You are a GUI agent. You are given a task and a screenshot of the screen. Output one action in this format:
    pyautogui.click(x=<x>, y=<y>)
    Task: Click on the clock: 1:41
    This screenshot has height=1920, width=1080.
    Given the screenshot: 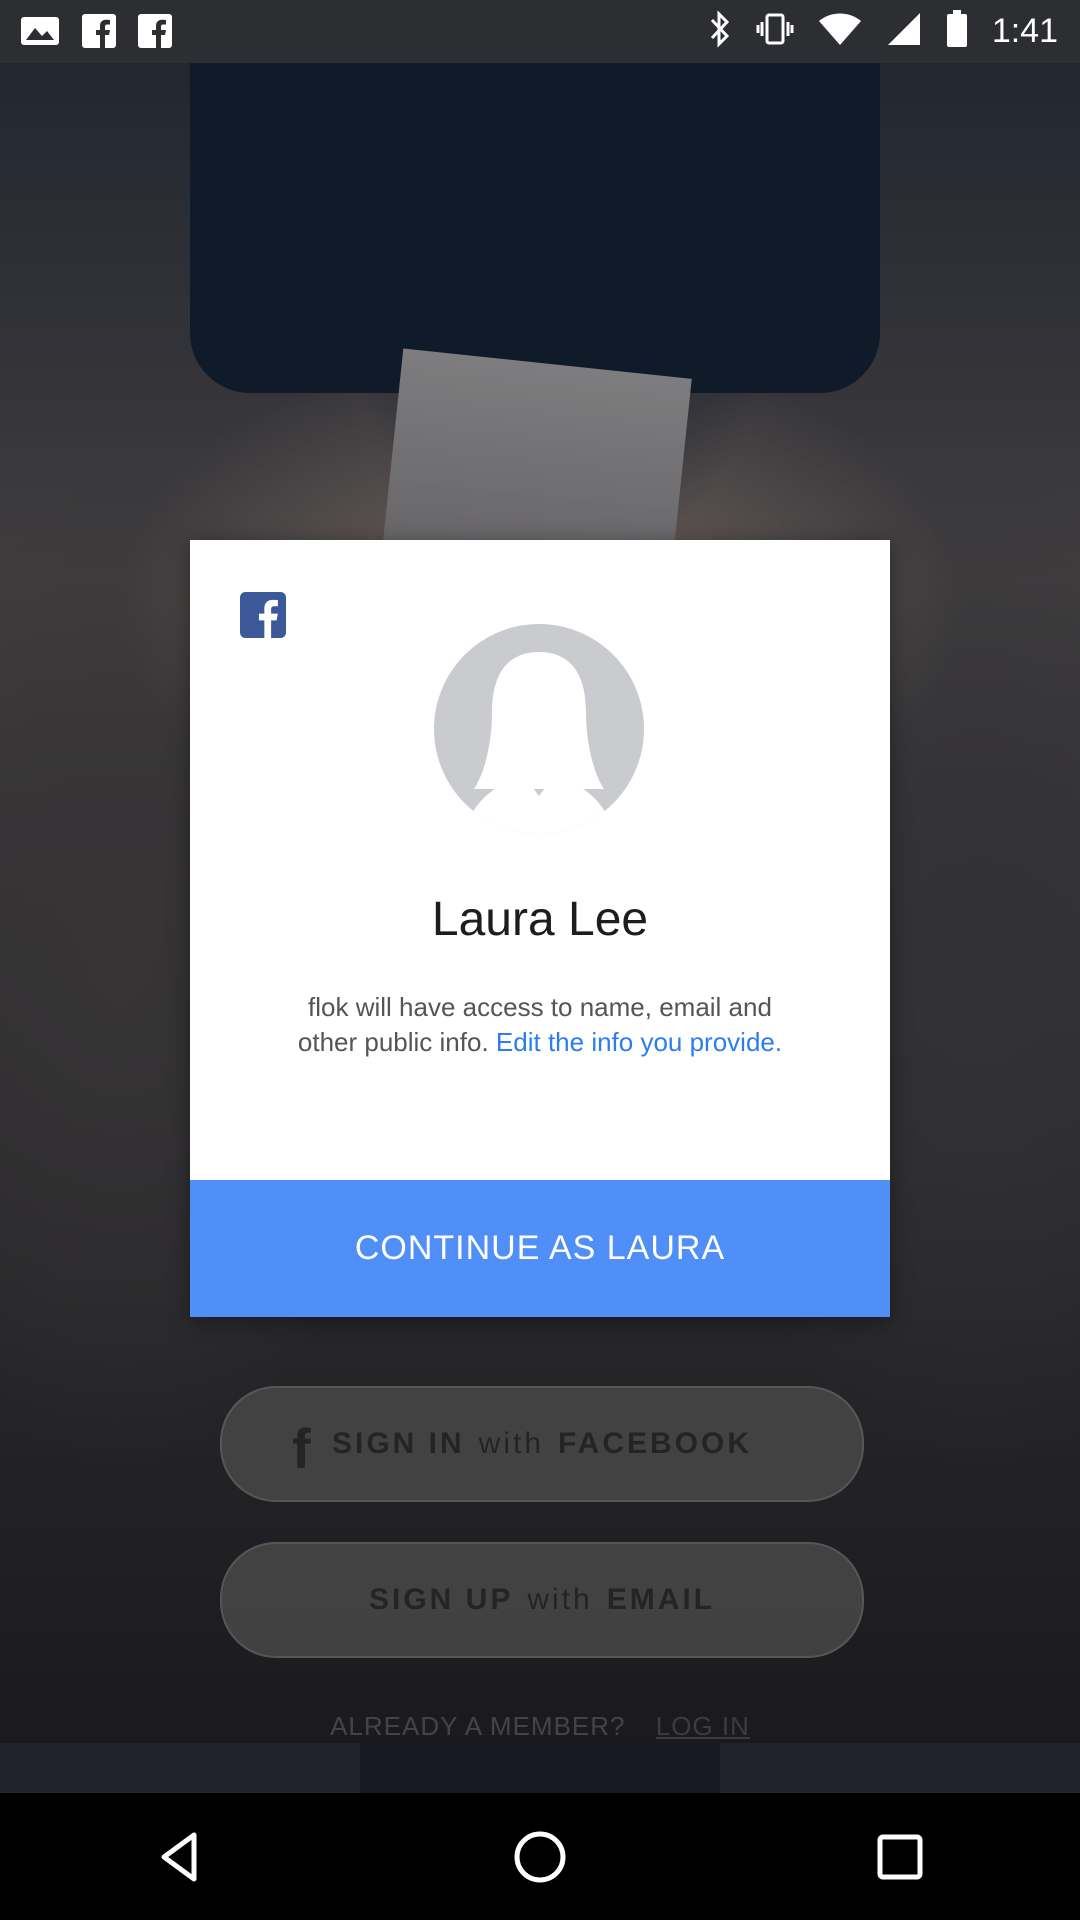 What is the action you would take?
    pyautogui.click(x=1024, y=31)
    